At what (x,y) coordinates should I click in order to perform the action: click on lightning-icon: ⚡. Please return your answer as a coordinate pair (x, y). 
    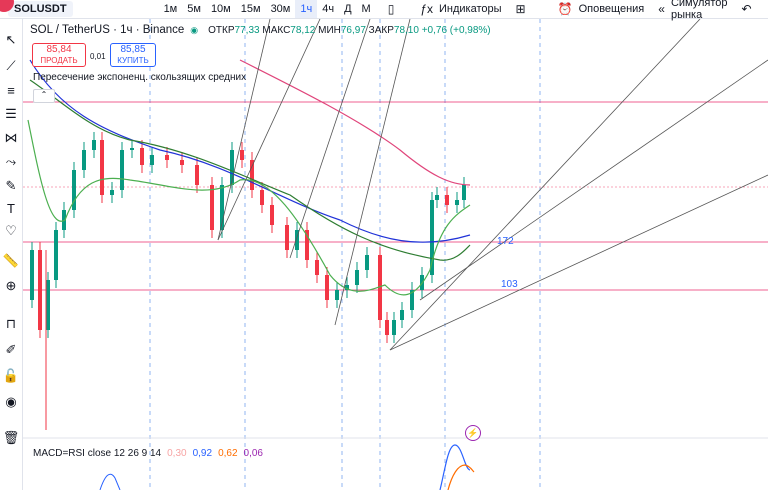
    Looking at the image, I should click on (473, 433).